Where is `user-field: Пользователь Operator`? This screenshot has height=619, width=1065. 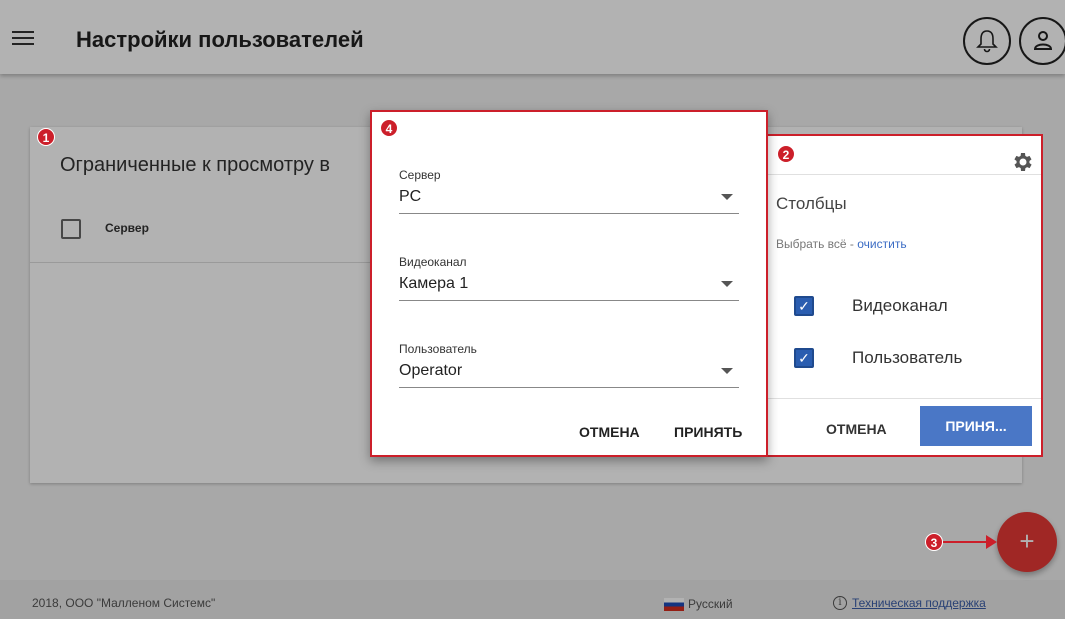 user-field: Пользователь Operator is located at coordinates (569, 365).